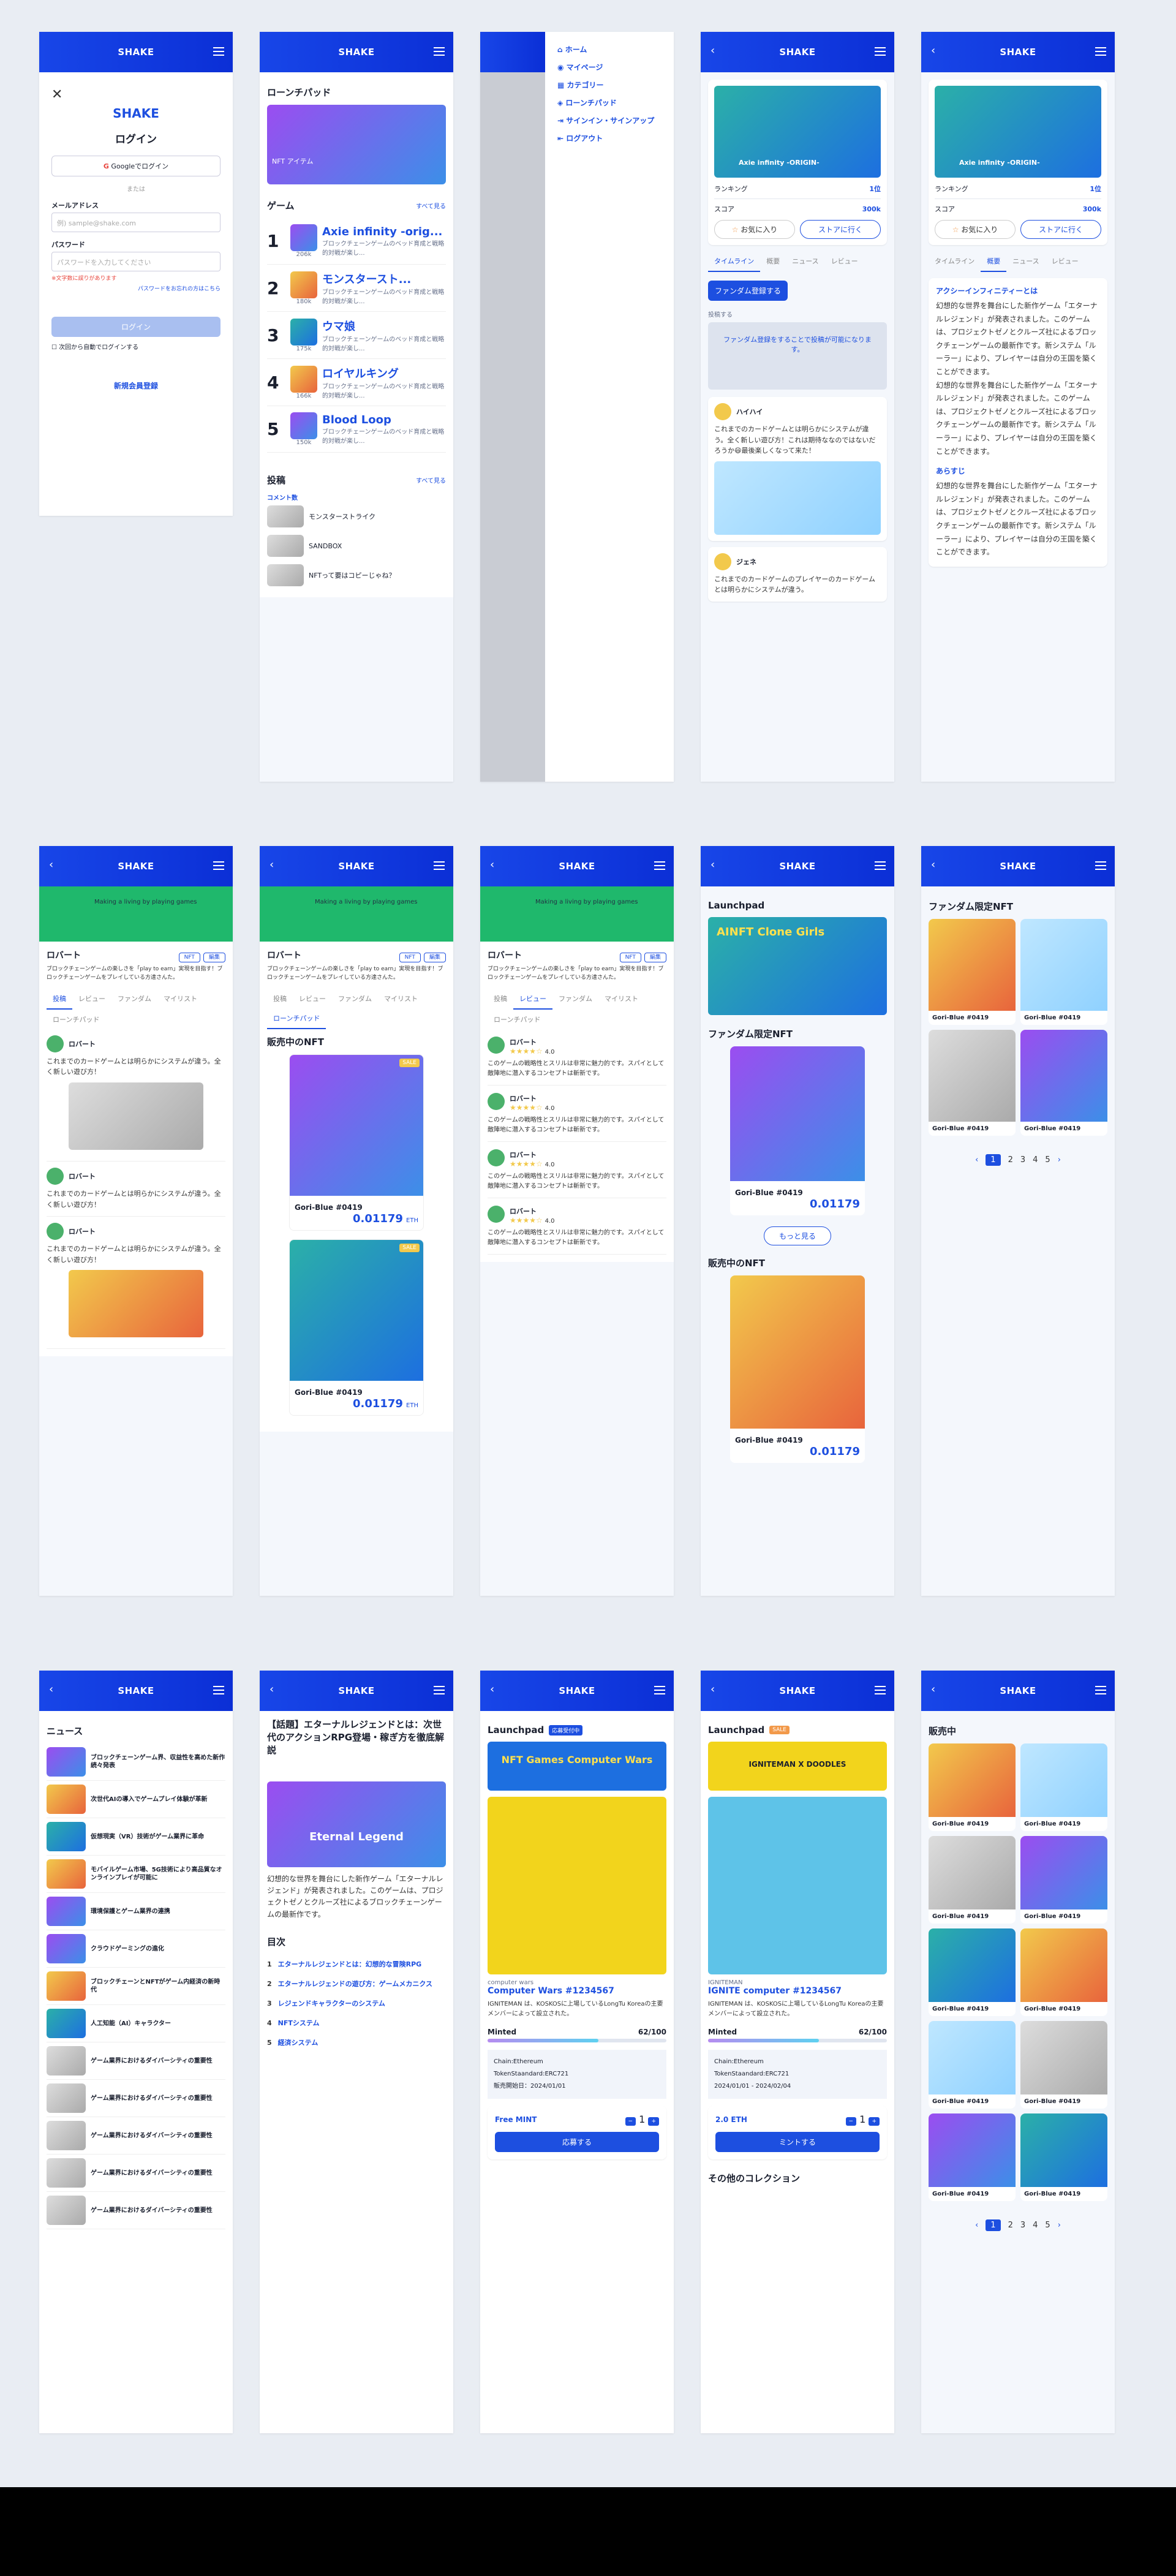 The width and height of the screenshot is (1176, 2576). What do you see at coordinates (356, 516) in the screenshot?
I see `post-row: モンスターストライク` at bounding box center [356, 516].